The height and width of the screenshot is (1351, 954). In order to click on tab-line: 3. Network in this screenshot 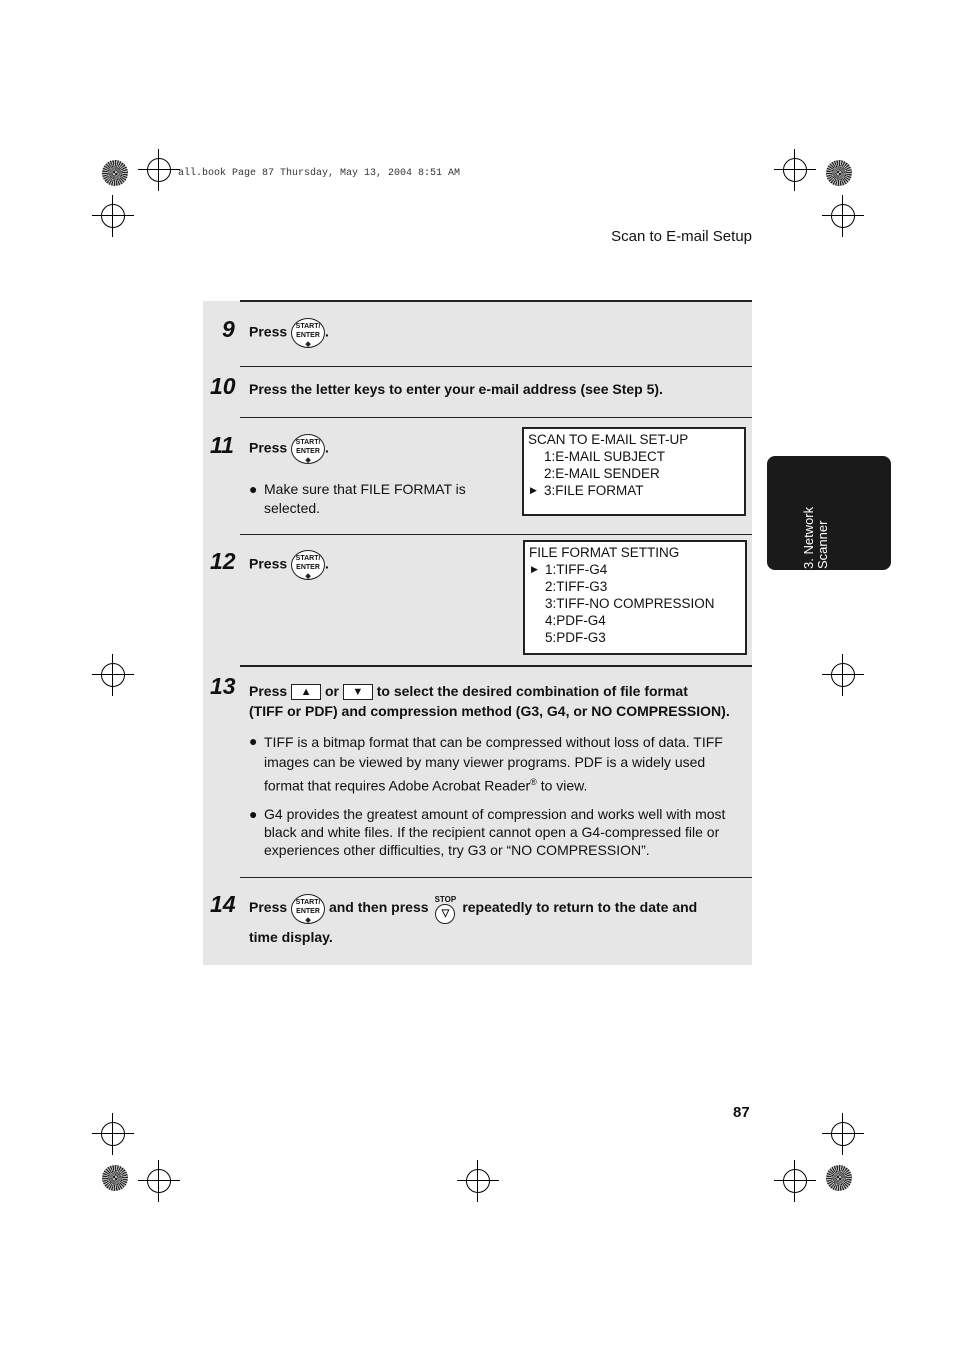, I will do `click(808, 537)`.